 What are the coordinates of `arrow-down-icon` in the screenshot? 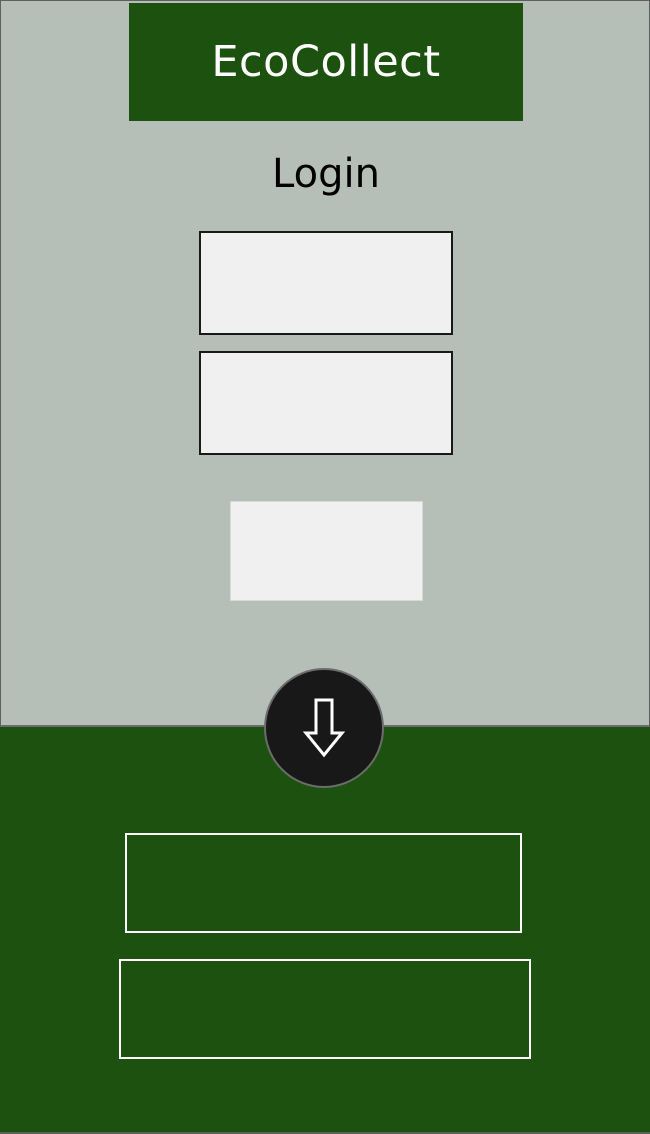 It's located at (324, 728).